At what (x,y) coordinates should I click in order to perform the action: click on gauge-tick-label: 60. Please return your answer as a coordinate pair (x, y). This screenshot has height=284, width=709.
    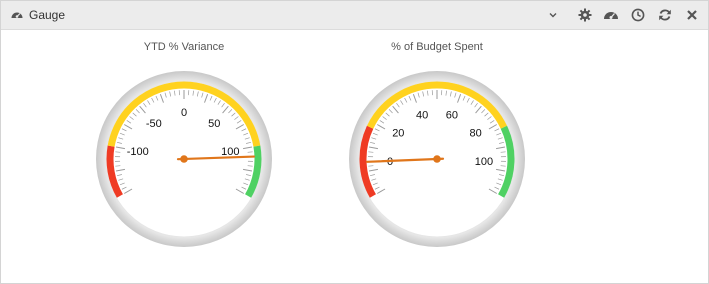
    Looking at the image, I should click on (452, 115).